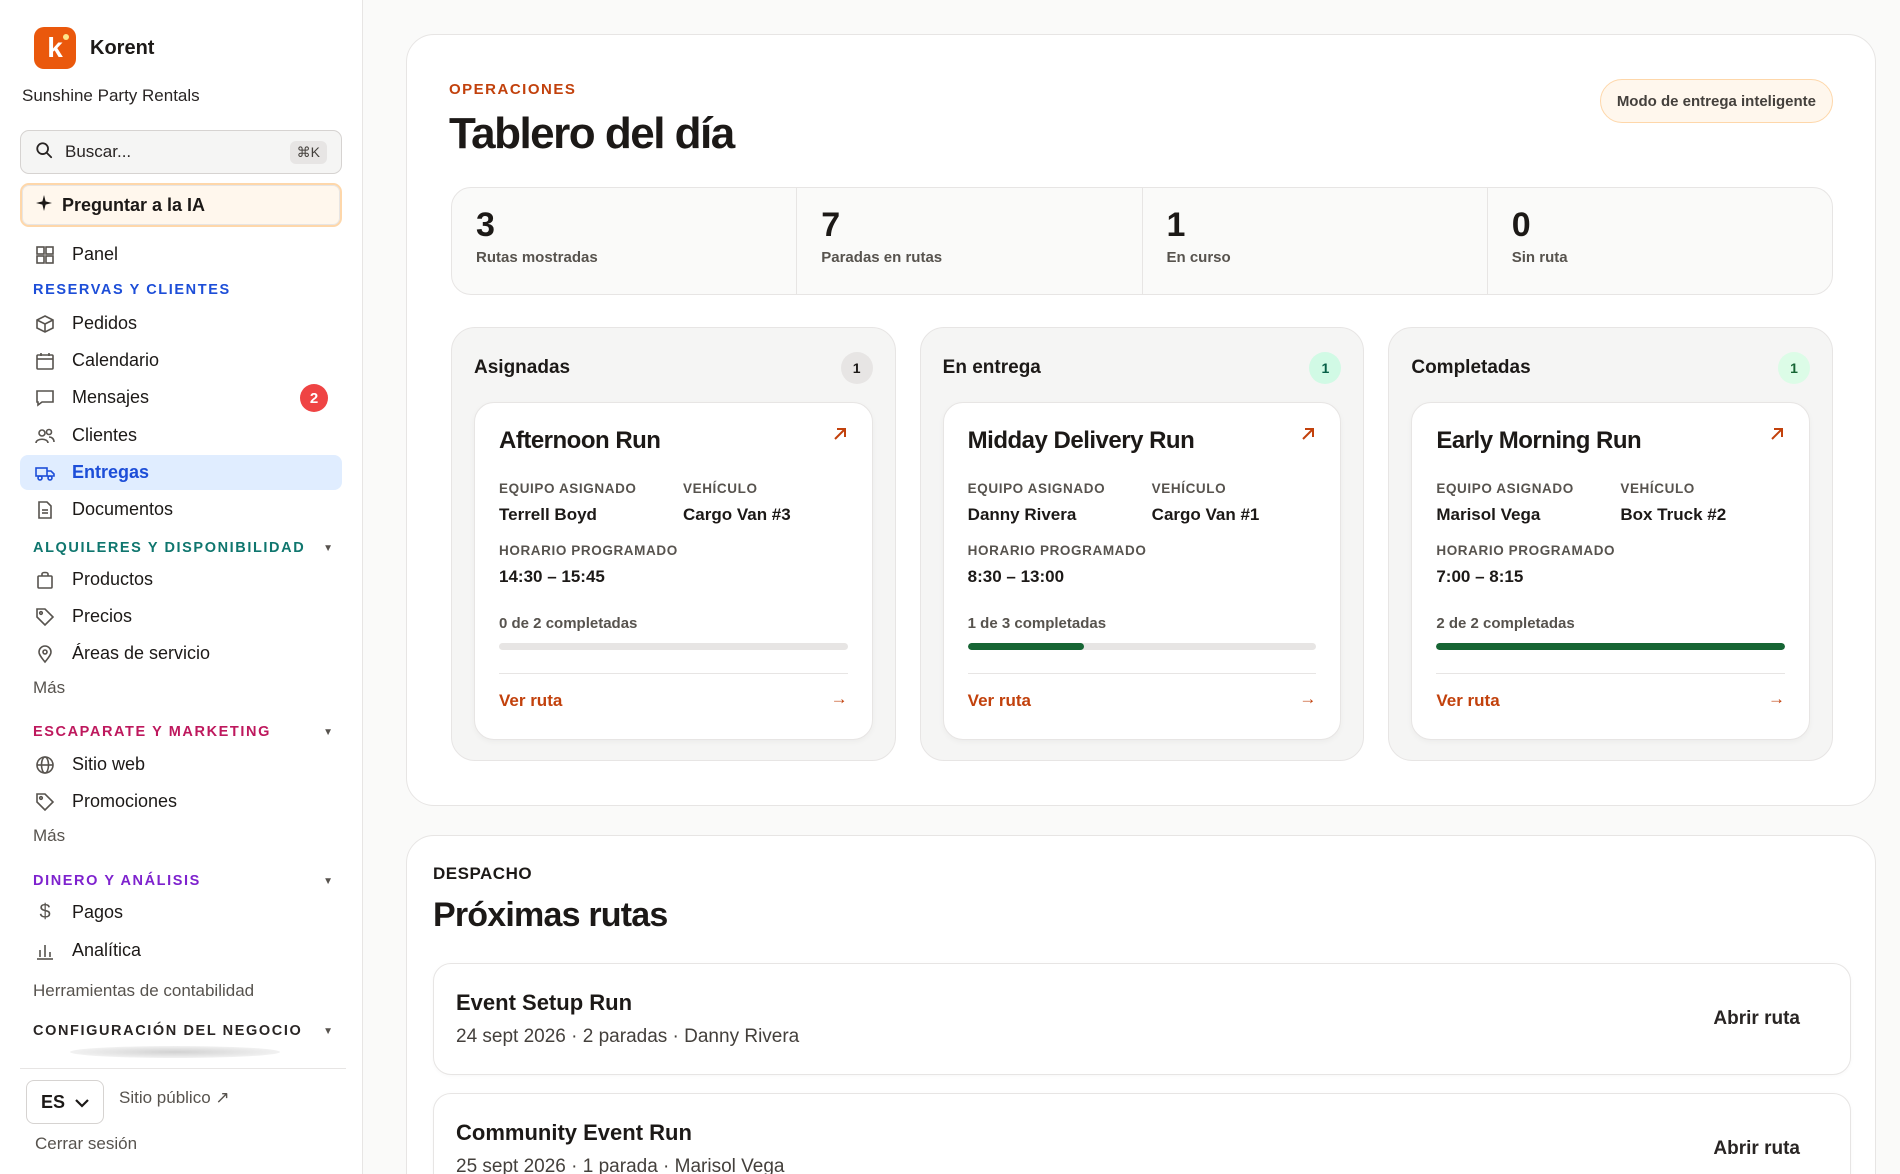 This screenshot has width=1900, height=1174. Describe the element at coordinates (308, 152) in the screenshot. I see `search-shortcut: ⌘K` at that location.